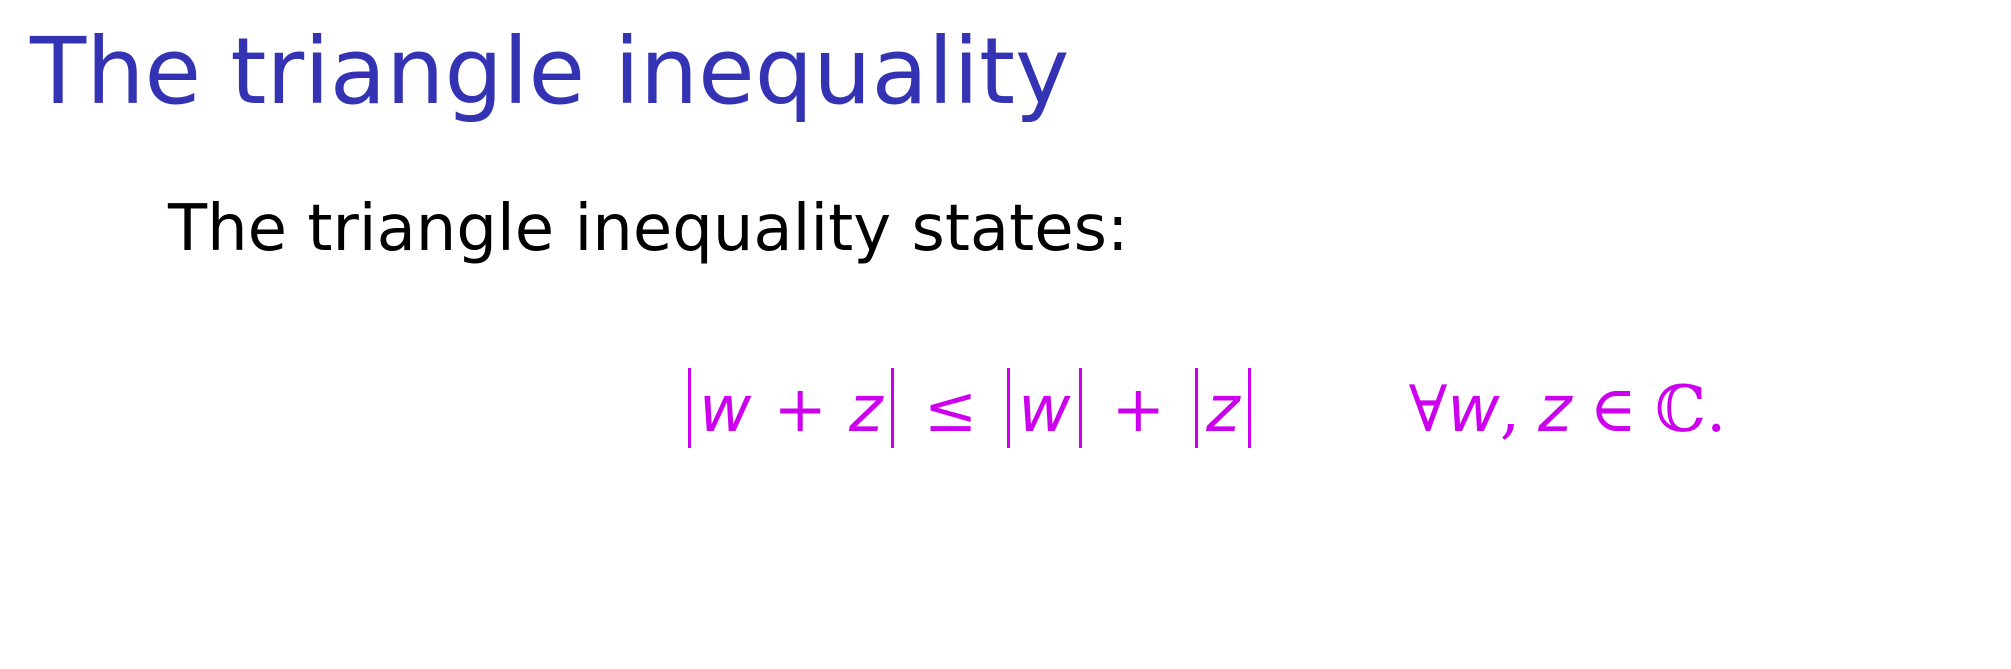  Describe the element at coordinates (1203, 410) in the screenshot. I see `triangle-inequality-formula: w + z ≤ w + z ∀ w , z ∈ ℂ .` at that location.